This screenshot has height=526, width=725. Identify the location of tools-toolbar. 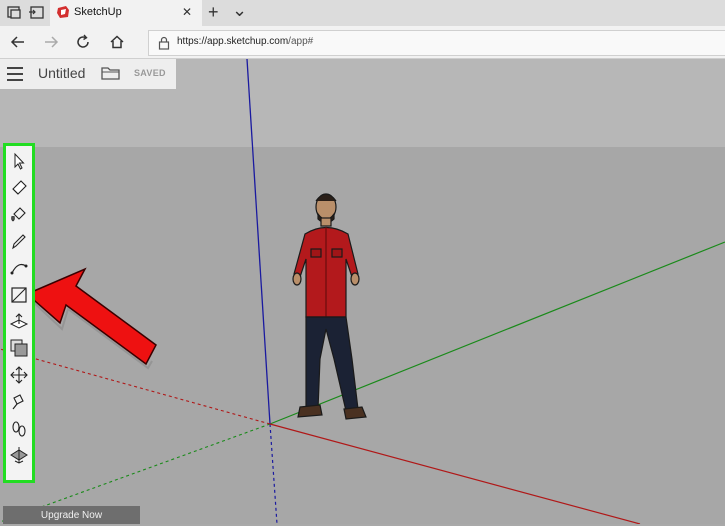
(19, 313).